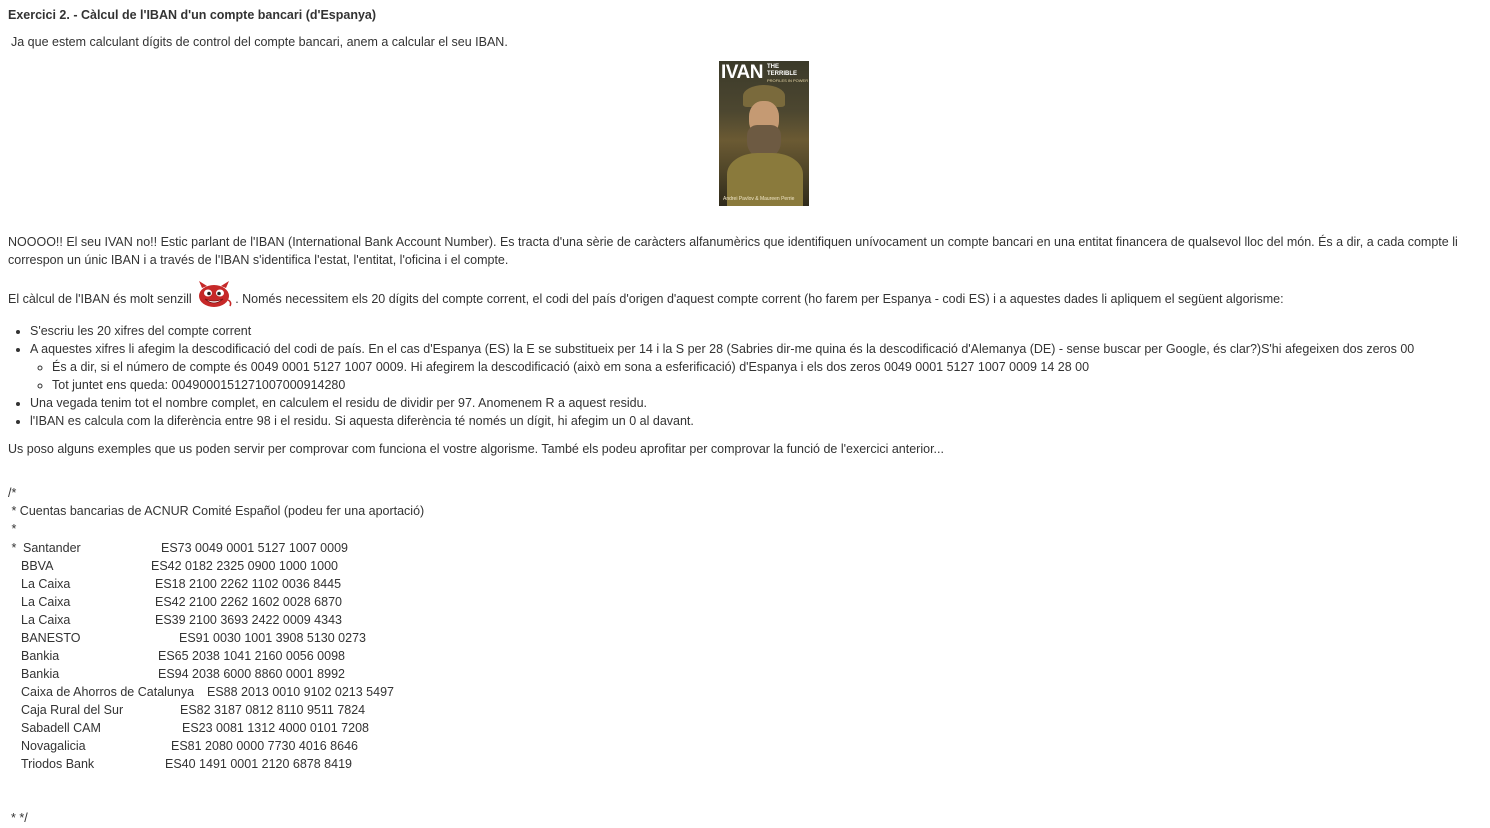 The image size is (1490, 828). Describe the element at coordinates (215, 296) in the screenshot. I see `devil-smiley-icon` at that location.